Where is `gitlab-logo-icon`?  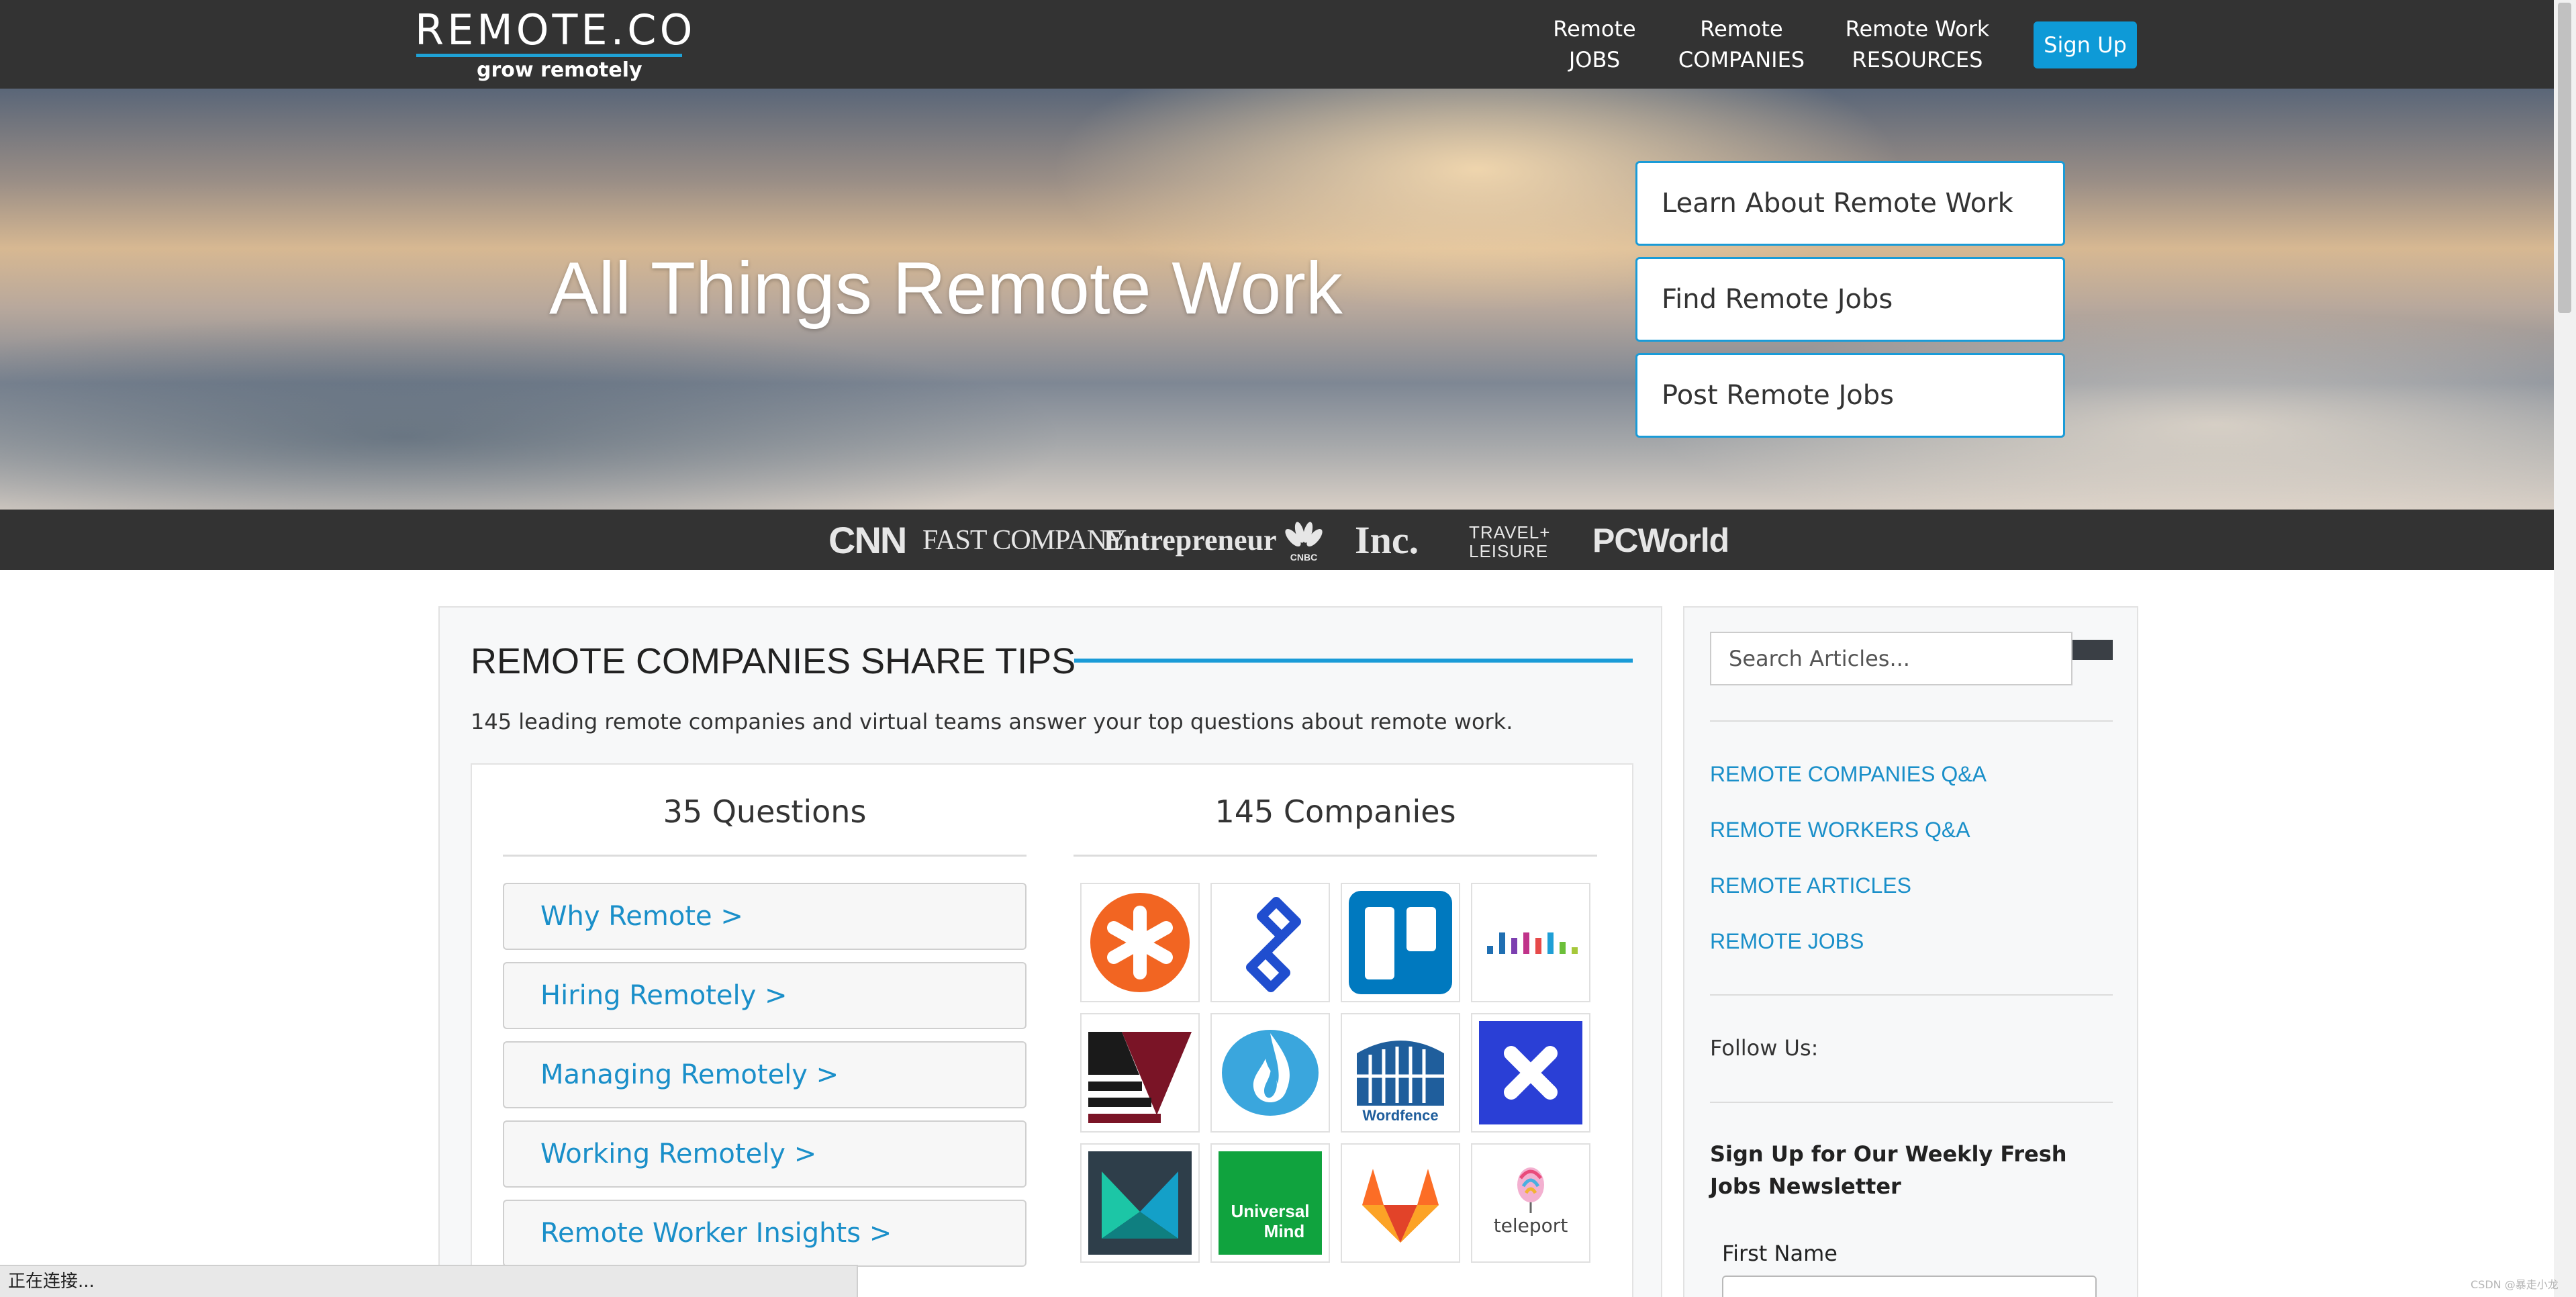 gitlab-logo-icon is located at coordinates (1400, 1206).